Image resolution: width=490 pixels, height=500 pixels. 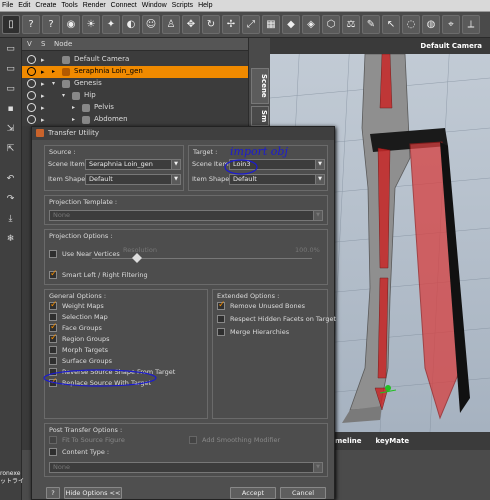 I want to click on dialog-titlebar: Transfer Utility, so click(x=183, y=133).